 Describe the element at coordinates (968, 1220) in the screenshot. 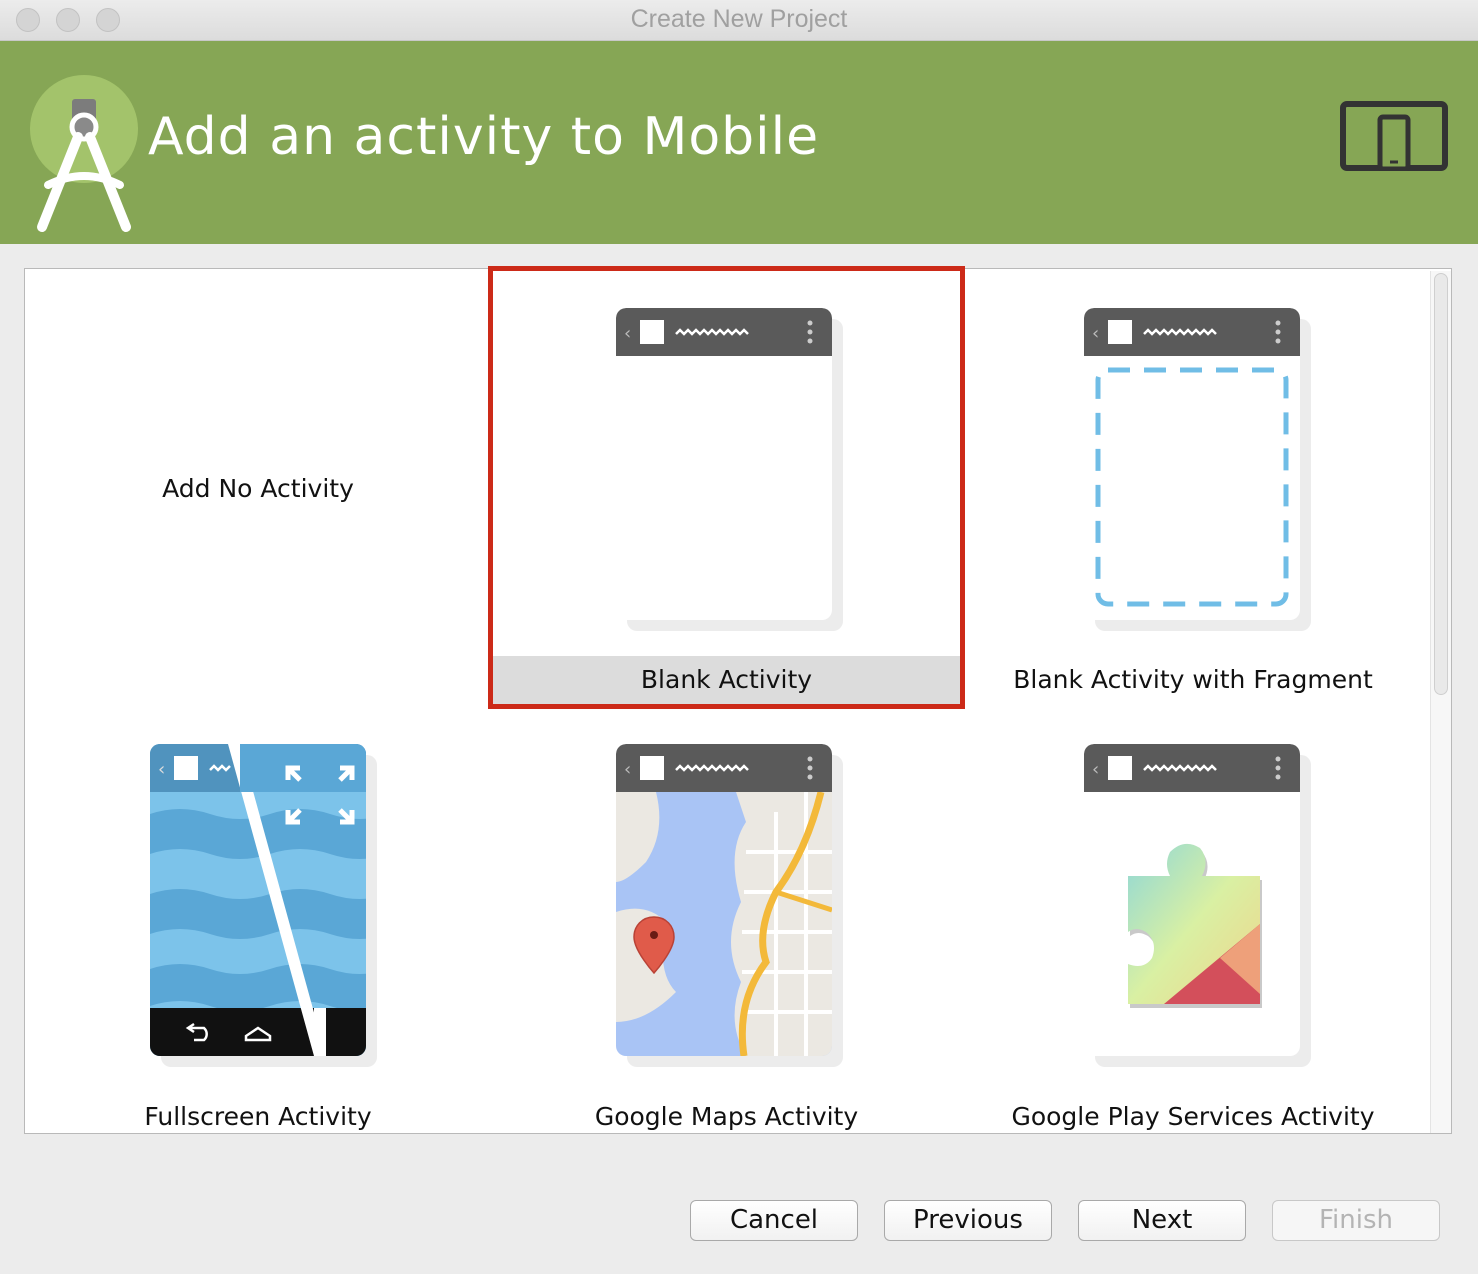

I see `previous-button: Previous` at that location.